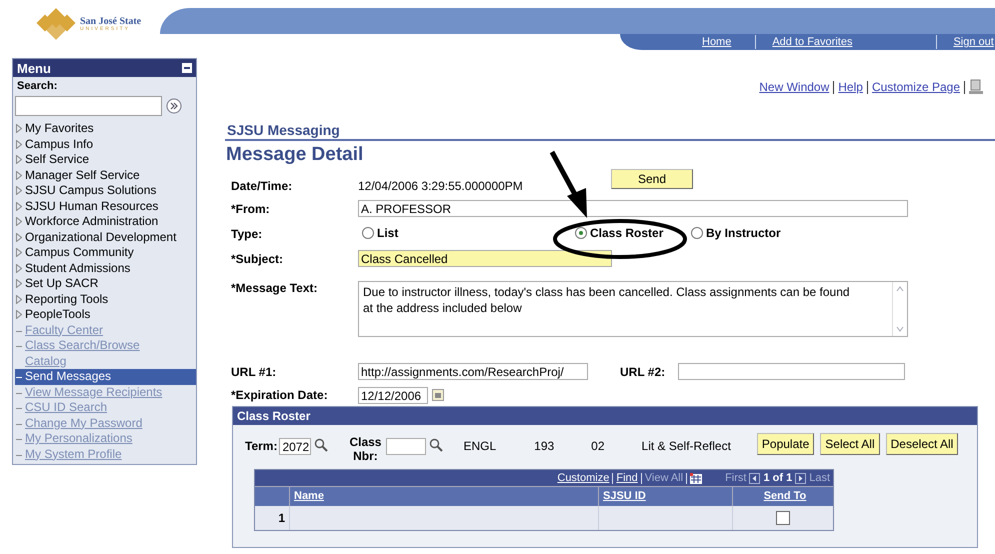 The width and height of the screenshot is (995, 554). What do you see at coordinates (262, 185) in the screenshot?
I see `field-label: Date/Time:` at bounding box center [262, 185].